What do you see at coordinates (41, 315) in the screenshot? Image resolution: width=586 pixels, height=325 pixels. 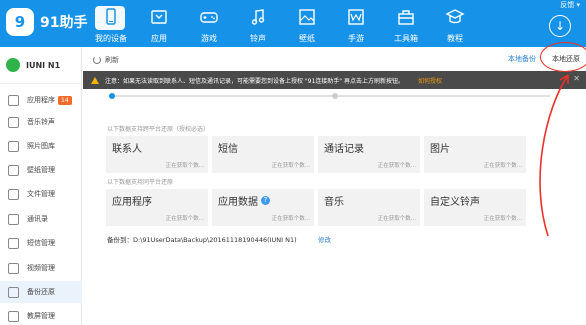 I see `sidebar-item-screen: 教屏管理` at bounding box center [41, 315].